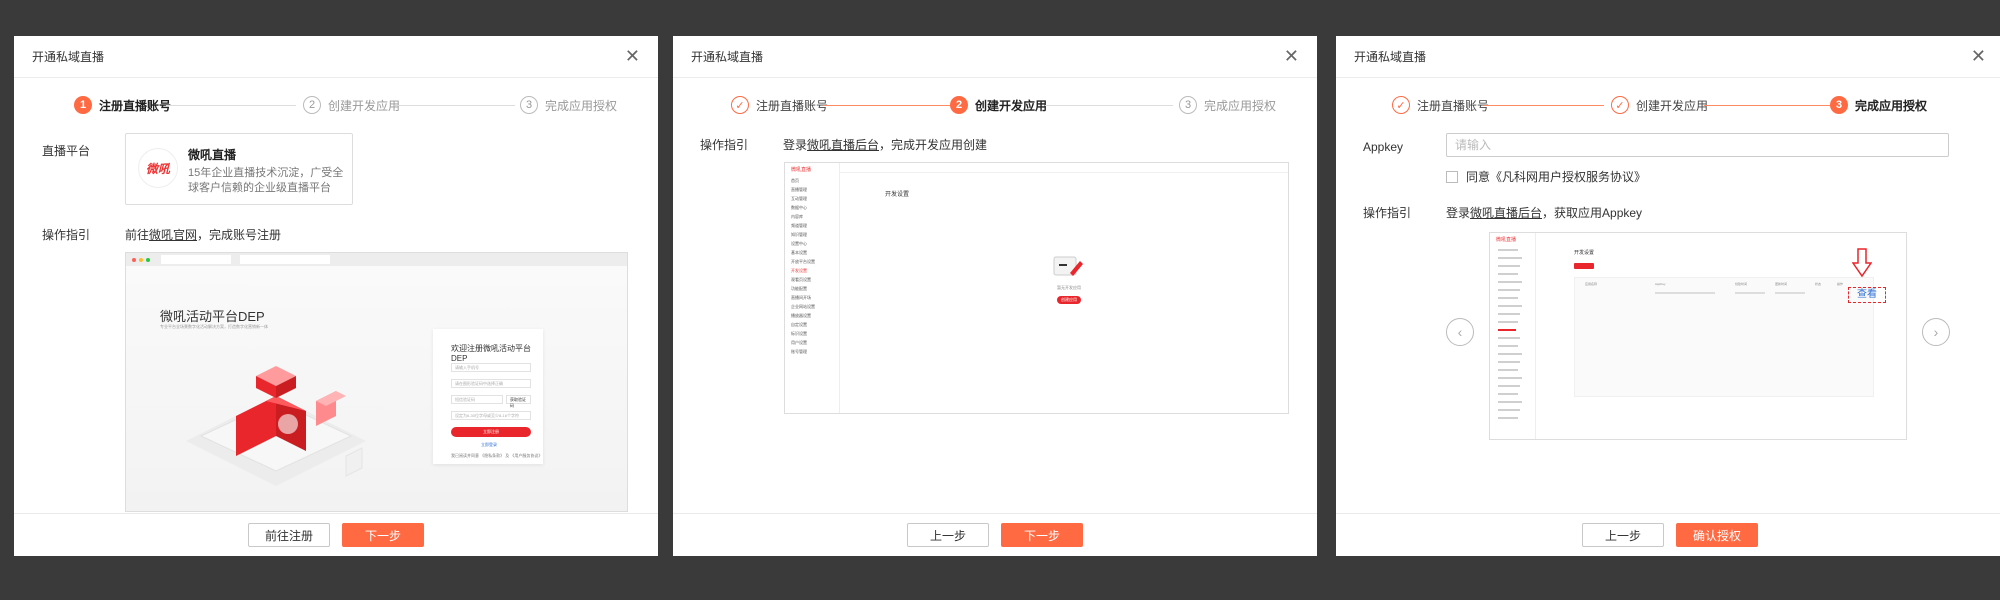 Image resolution: width=2000 pixels, height=600 pixels. I want to click on browser-tab, so click(196, 259).